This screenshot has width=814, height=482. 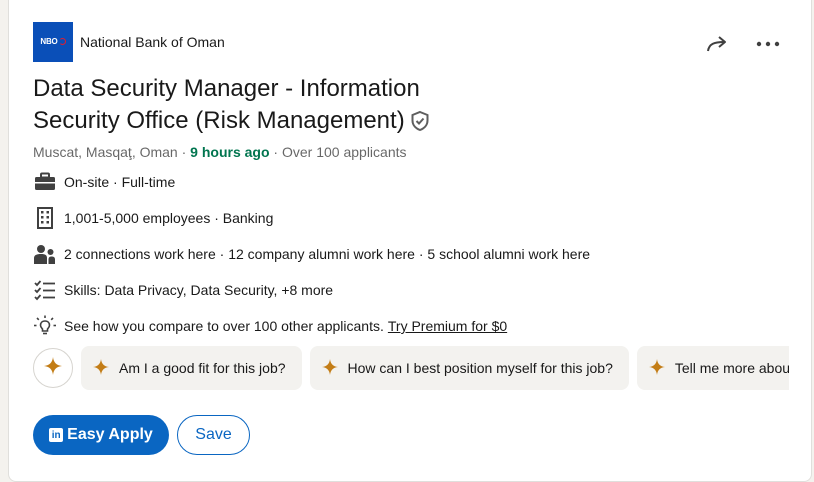 I want to click on insight-company-size: 1,001-5,000 employees · Banking, so click(x=153, y=218).